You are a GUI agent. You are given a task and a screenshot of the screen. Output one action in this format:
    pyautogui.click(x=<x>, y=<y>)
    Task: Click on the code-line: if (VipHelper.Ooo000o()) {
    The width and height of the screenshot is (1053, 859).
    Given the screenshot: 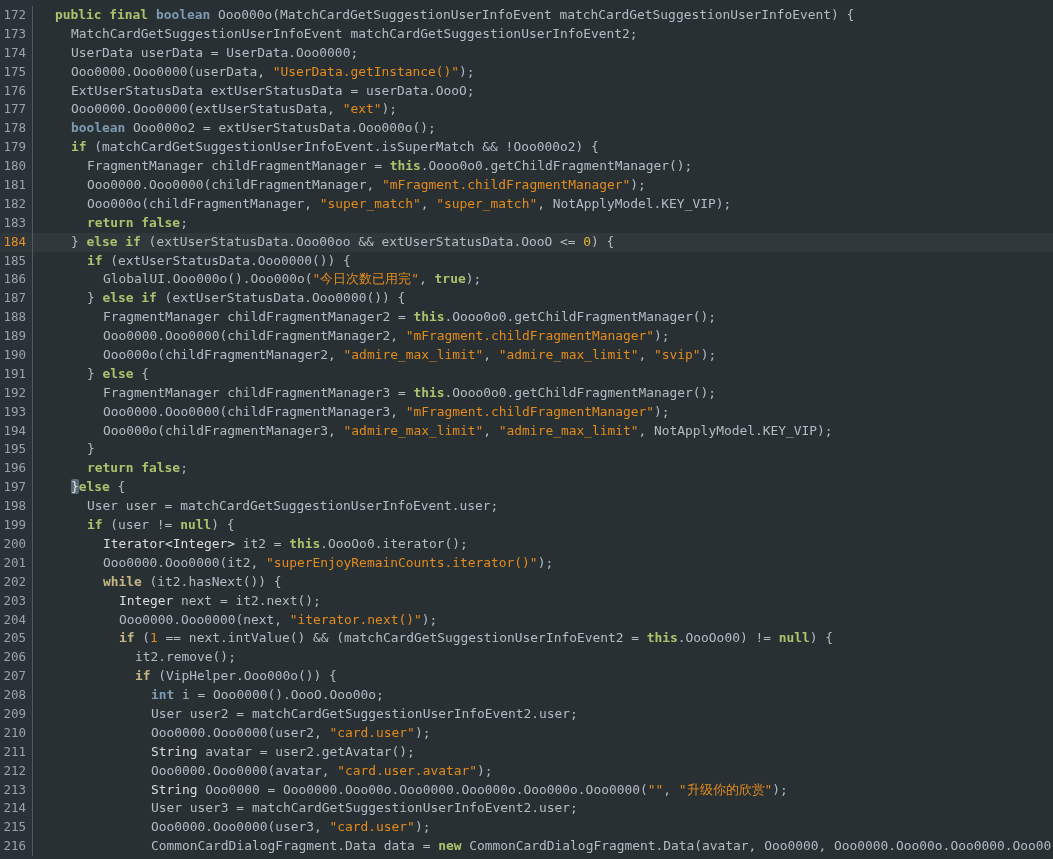 What is the action you would take?
    pyautogui.click(x=236, y=676)
    